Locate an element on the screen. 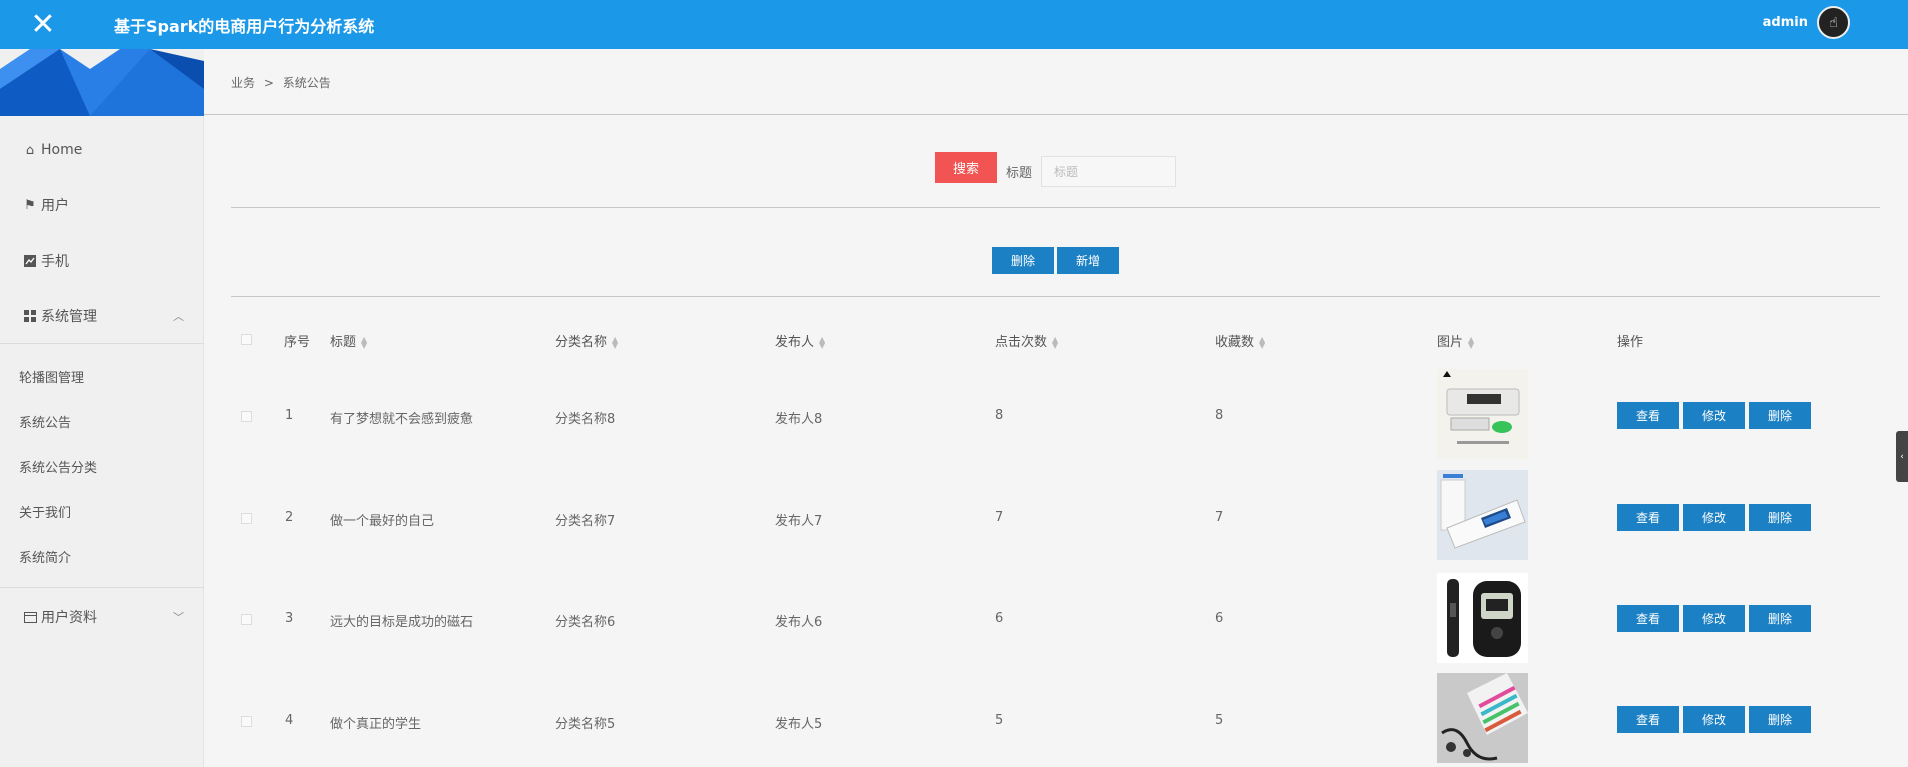 The image size is (1908, 767). add-button: 新增 is located at coordinates (1088, 260).